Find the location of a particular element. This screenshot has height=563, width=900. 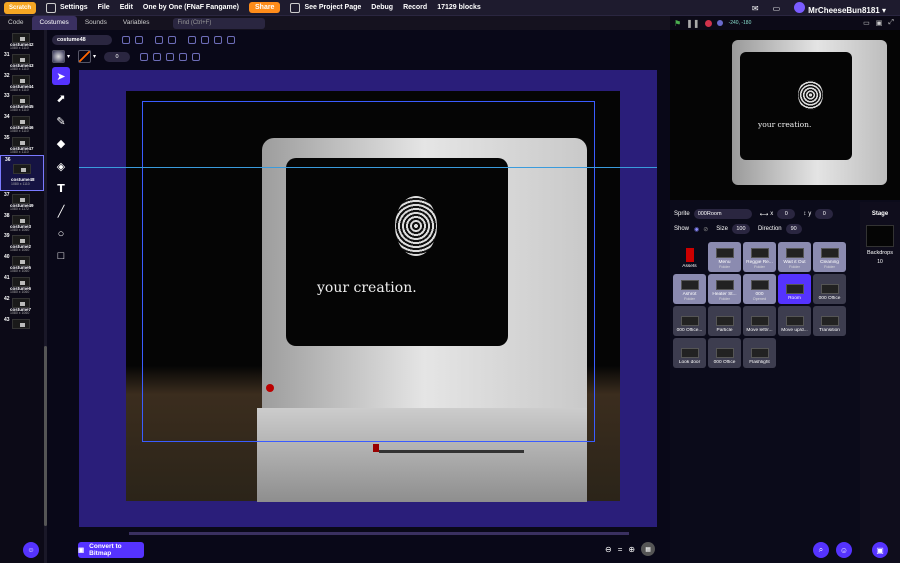

project-title: One by One (FNaF Fangame) is located at coordinates (191, 7).